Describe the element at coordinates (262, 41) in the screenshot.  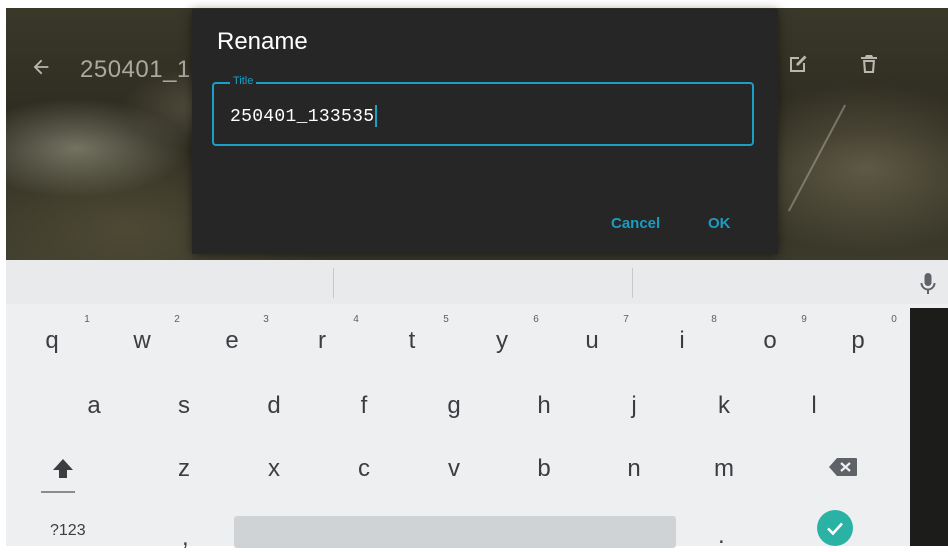
I see `dialog-title: Rename` at that location.